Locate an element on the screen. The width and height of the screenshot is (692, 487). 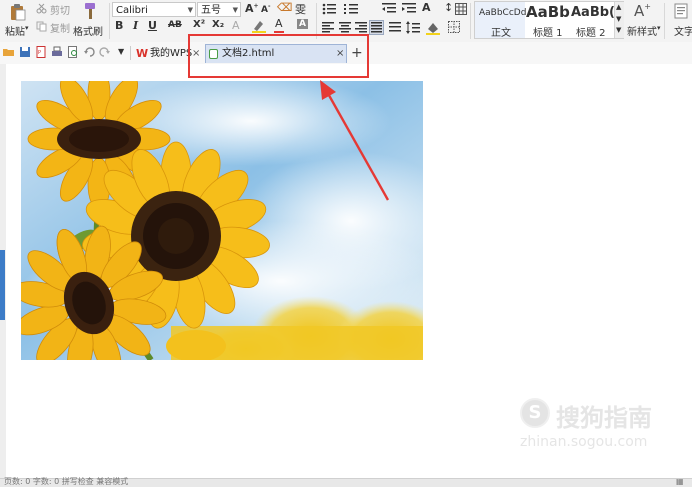
font-color-swatch is located at coordinates (279, 32).